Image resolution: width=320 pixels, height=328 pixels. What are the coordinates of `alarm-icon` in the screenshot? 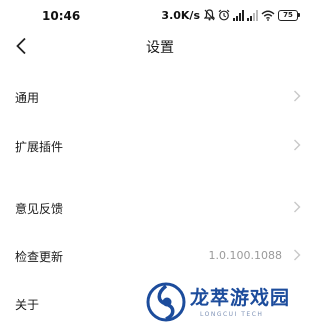 It's located at (224, 15).